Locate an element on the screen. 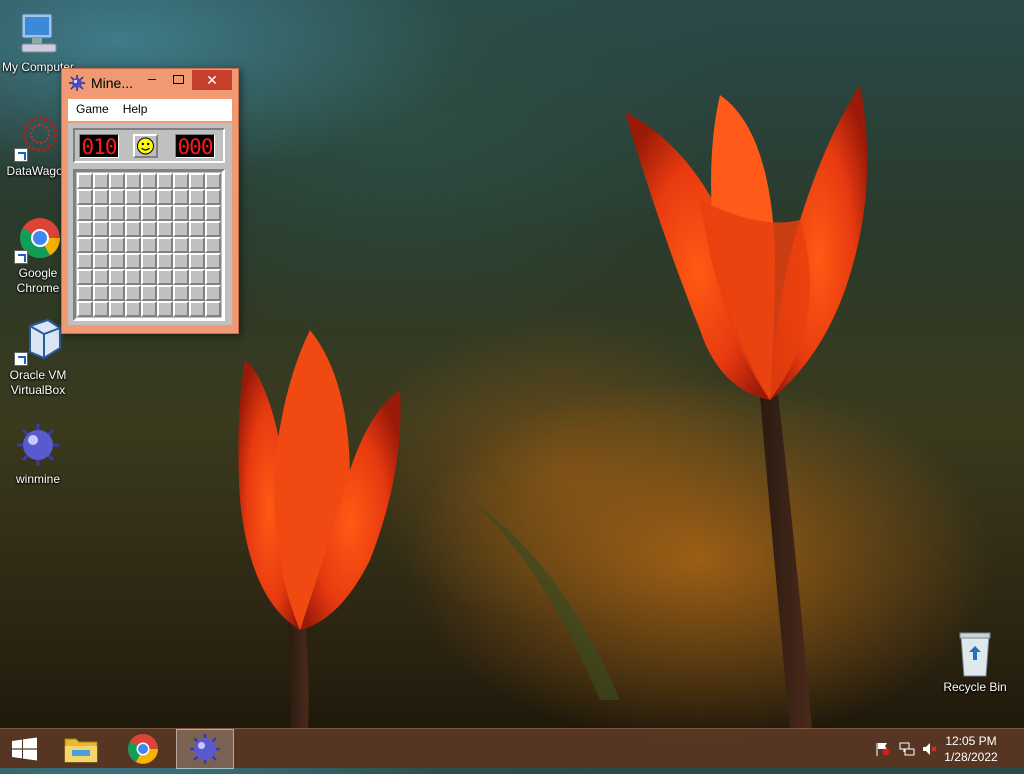  taskbar-file-explorer is located at coordinates (81, 749).